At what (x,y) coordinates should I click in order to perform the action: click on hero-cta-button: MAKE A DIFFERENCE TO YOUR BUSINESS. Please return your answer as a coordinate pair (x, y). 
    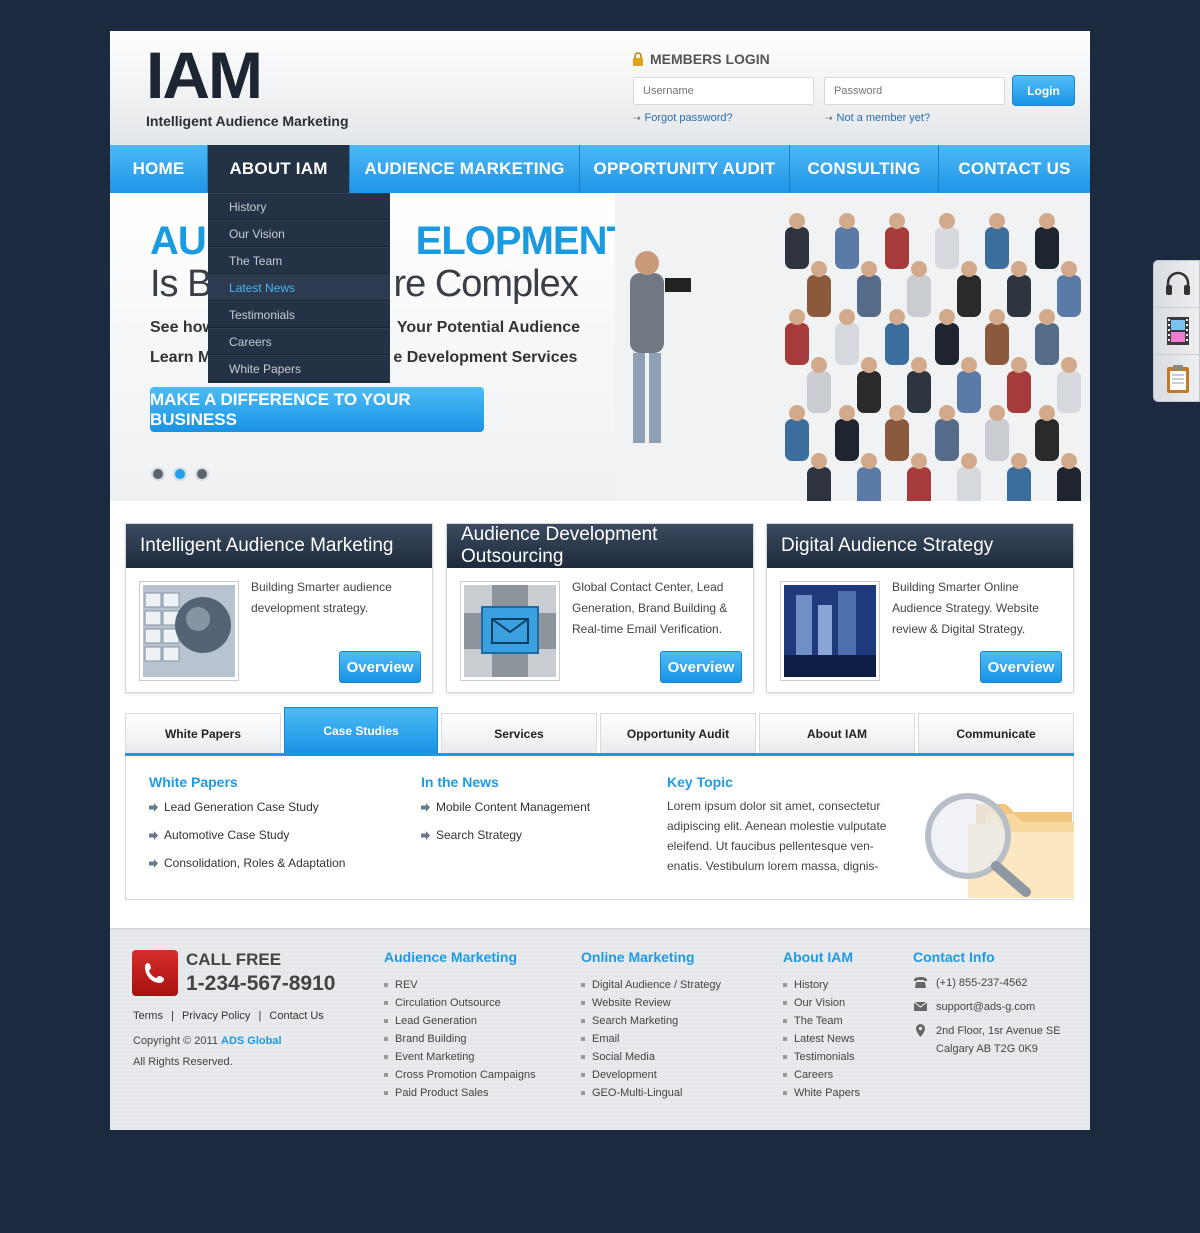
    Looking at the image, I should click on (317, 409).